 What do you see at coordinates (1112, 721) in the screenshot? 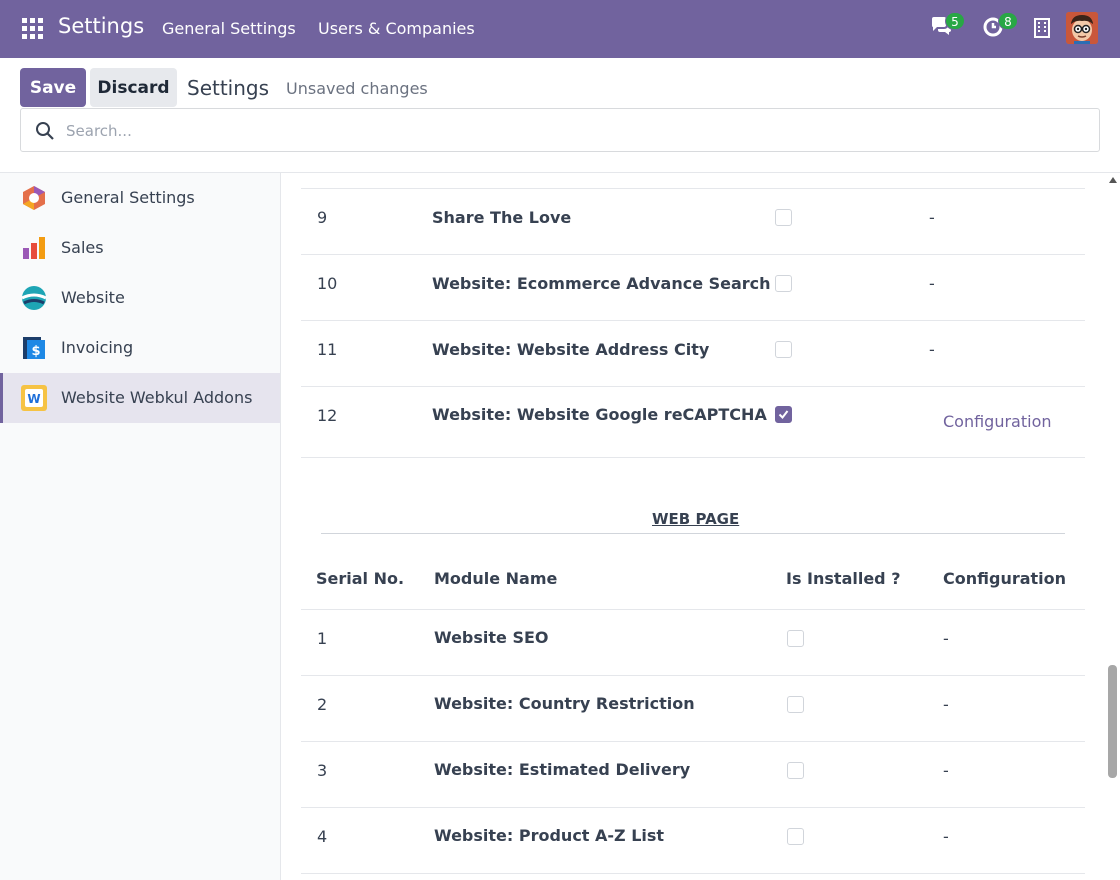
I see `scrollbar-thumb` at bounding box center [1112, 721].